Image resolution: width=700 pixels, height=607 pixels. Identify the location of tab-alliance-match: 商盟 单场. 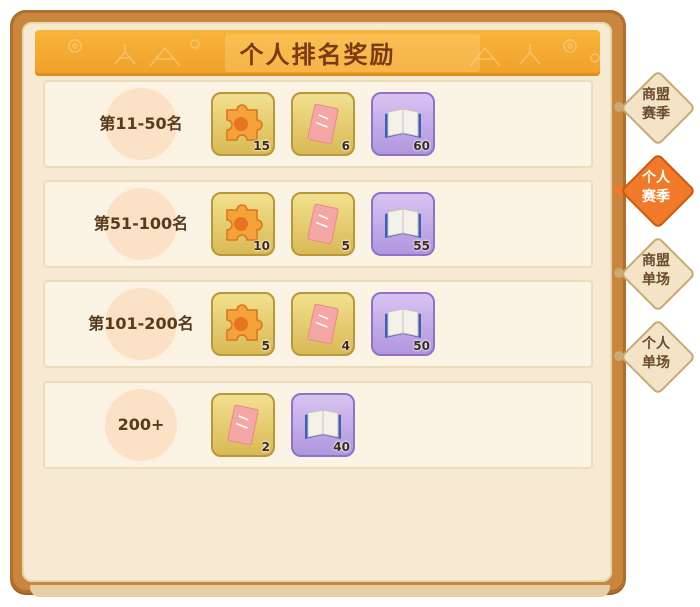
(655, 274).